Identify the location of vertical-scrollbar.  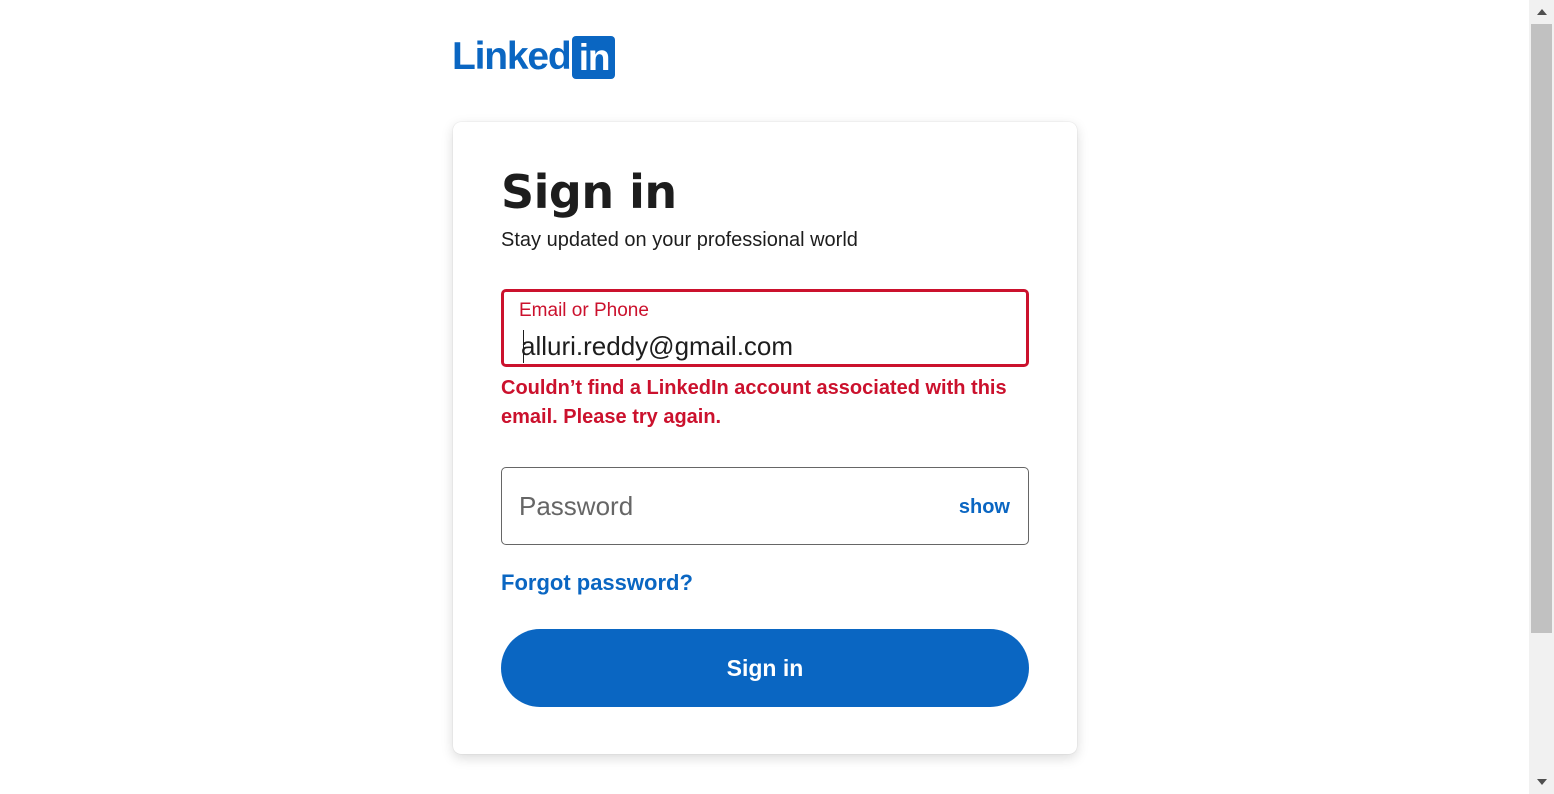
(1541, 397).